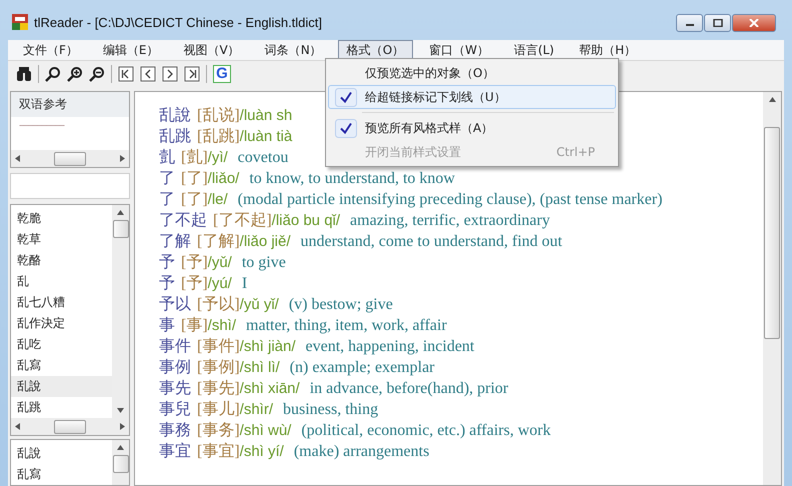  I want to click on scroll-down-arrow-icon, so click(120, 410).